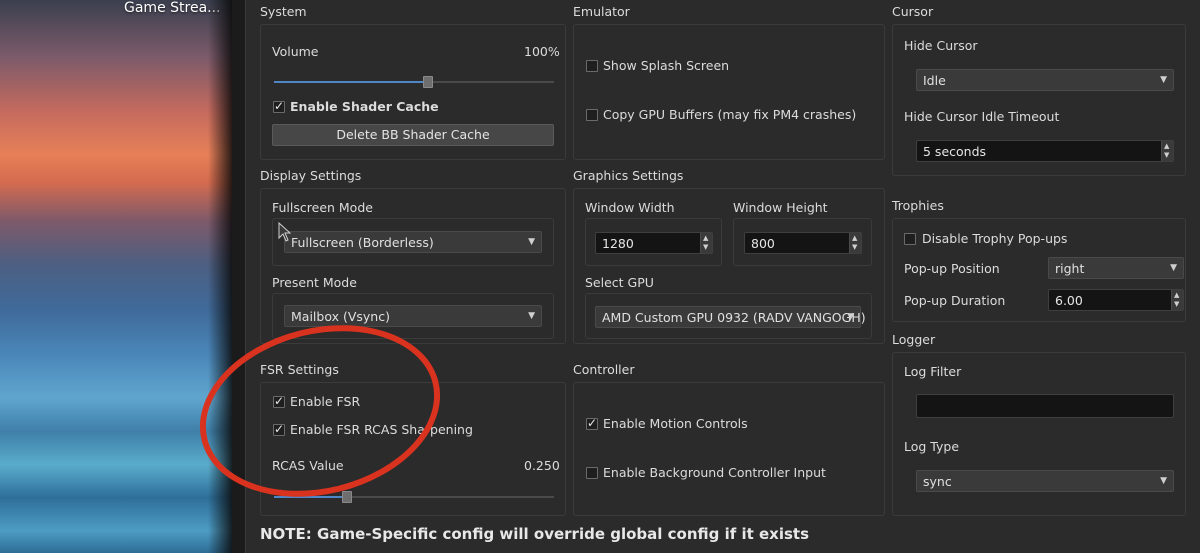 The image size is (1200, 553). Describe the element at coordinates (933, 371) in the screenshot. I see `log-filter-label: Log Filter` at that location.